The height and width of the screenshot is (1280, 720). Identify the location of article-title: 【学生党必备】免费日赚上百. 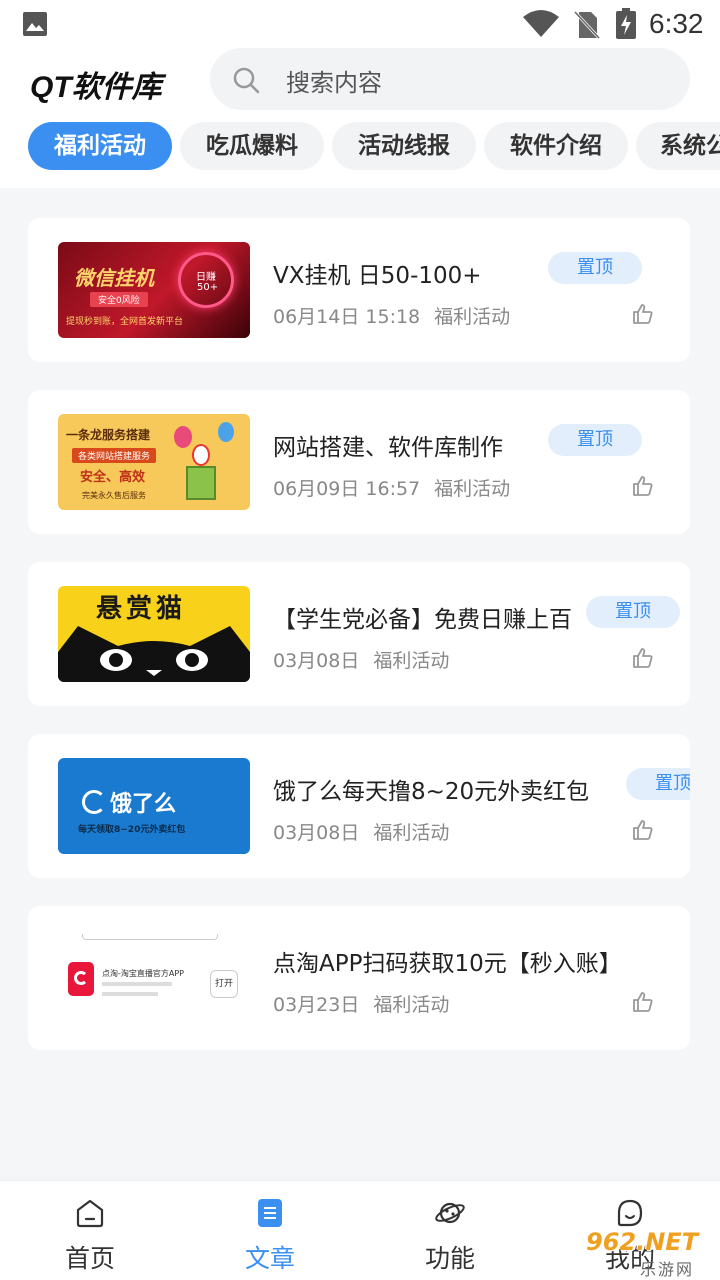
(422, 617).